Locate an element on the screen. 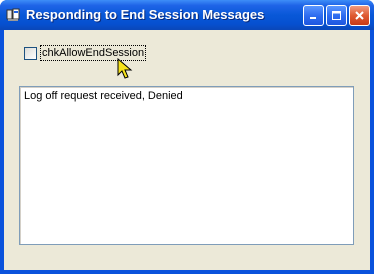 This screenshot has height=274, width=374. maximize-icon is located at coordinates (336, 15).